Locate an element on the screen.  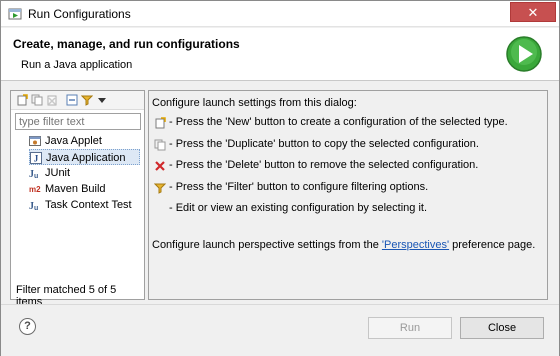
close-button: Close is located at coordinates (502, 328).